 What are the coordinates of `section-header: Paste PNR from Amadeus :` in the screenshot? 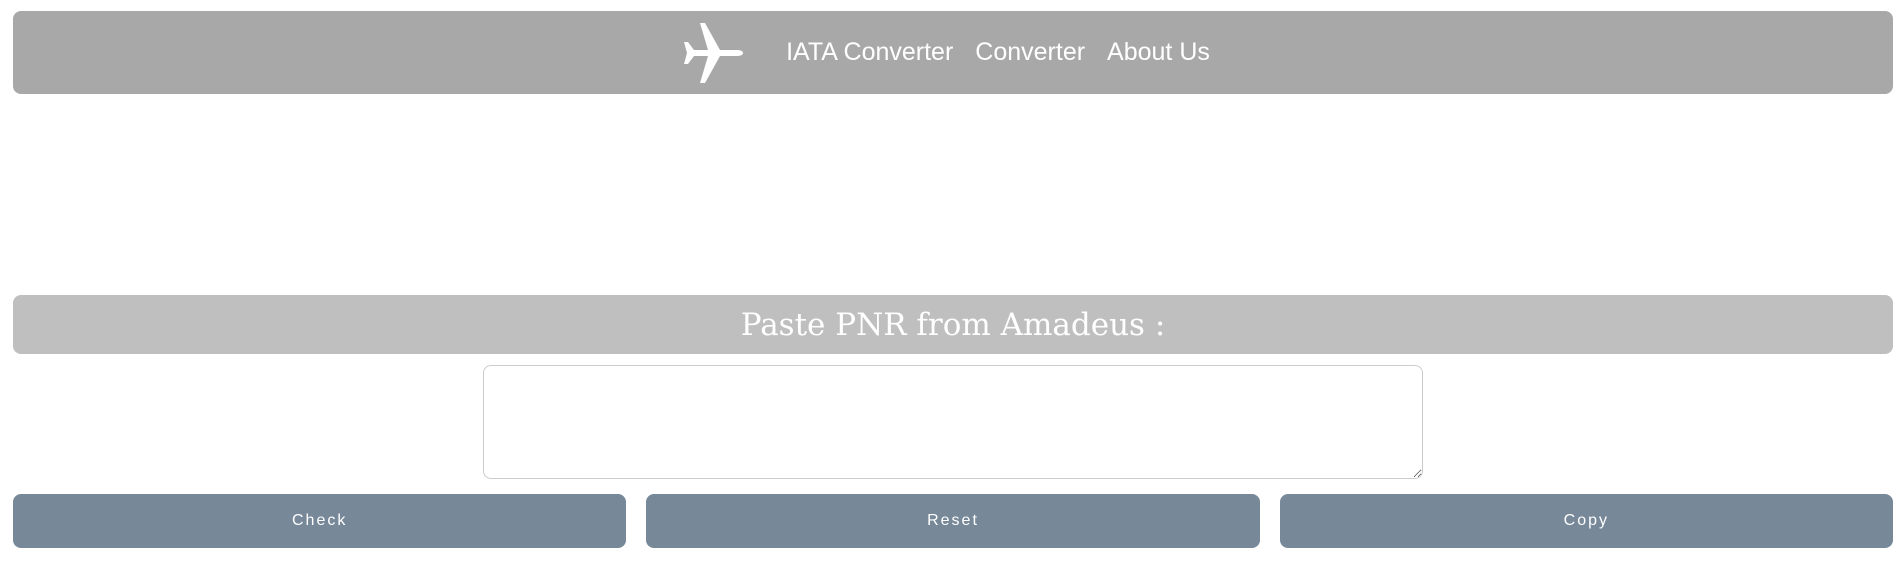 It's located at (953, 324).